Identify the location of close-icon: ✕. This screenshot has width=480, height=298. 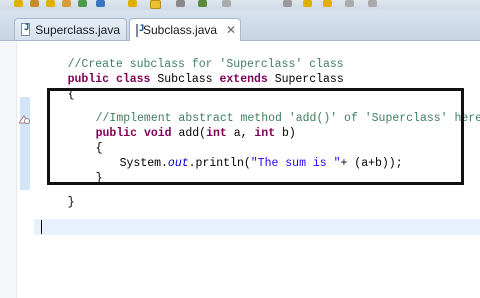
(231, 30).